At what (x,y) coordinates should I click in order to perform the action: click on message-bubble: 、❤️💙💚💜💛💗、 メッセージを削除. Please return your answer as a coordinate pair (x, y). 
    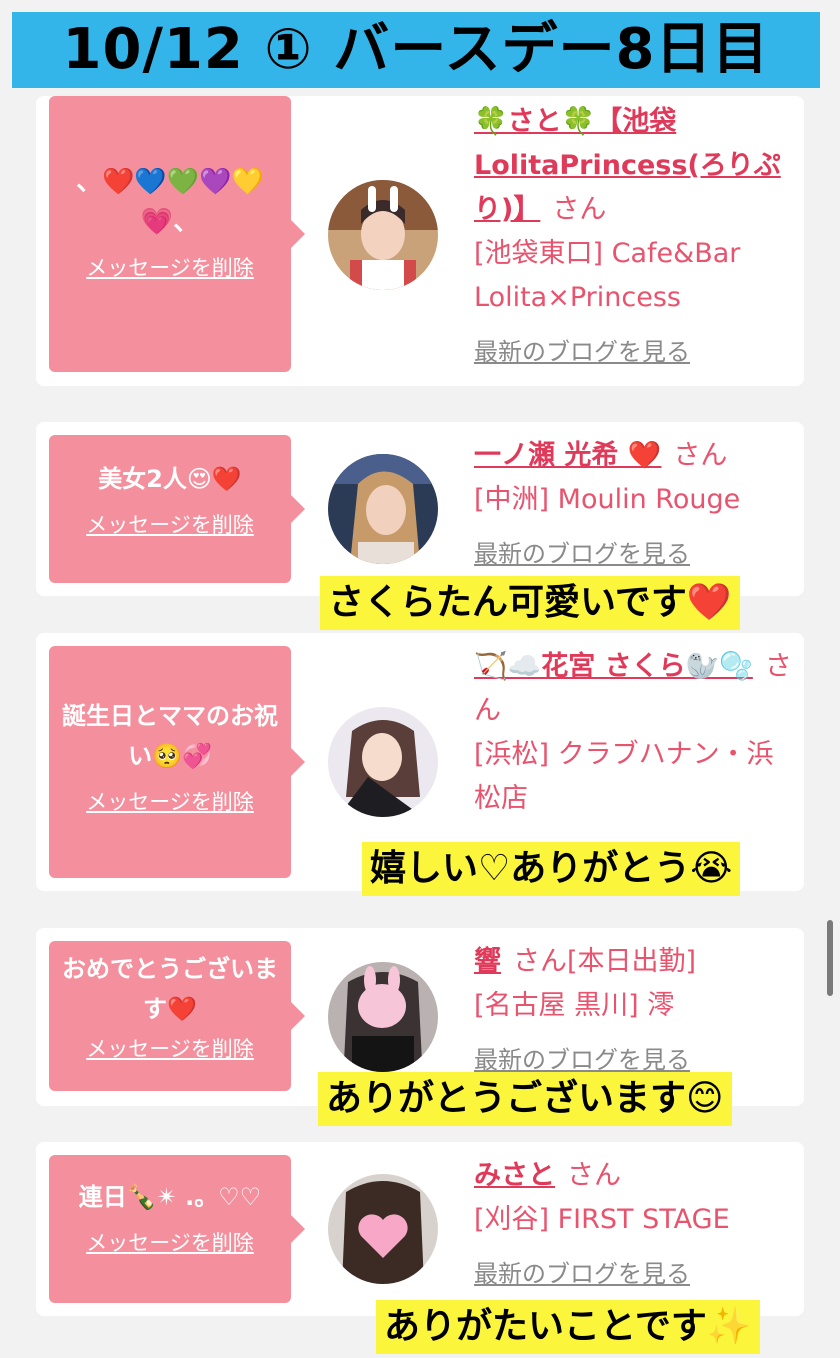
    Looking at the image, I should click on (177, 234).